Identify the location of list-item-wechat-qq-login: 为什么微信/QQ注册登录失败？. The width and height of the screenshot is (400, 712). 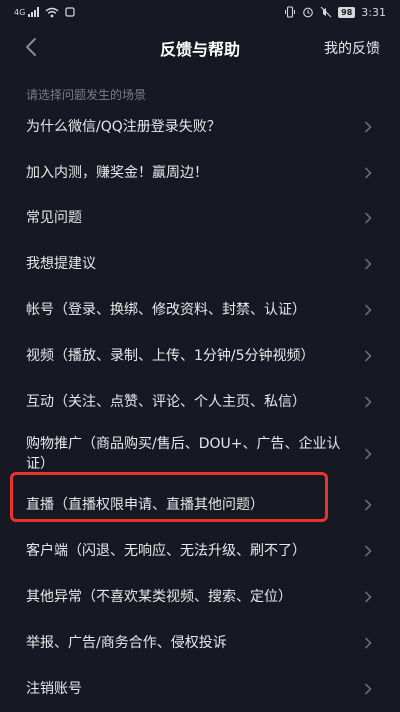
(200, 127).